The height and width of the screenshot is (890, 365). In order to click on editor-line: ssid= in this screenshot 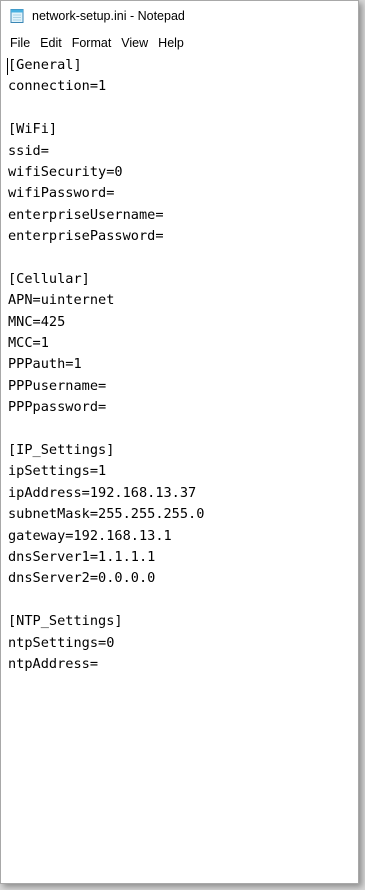, I will do `click(28, 150)`.